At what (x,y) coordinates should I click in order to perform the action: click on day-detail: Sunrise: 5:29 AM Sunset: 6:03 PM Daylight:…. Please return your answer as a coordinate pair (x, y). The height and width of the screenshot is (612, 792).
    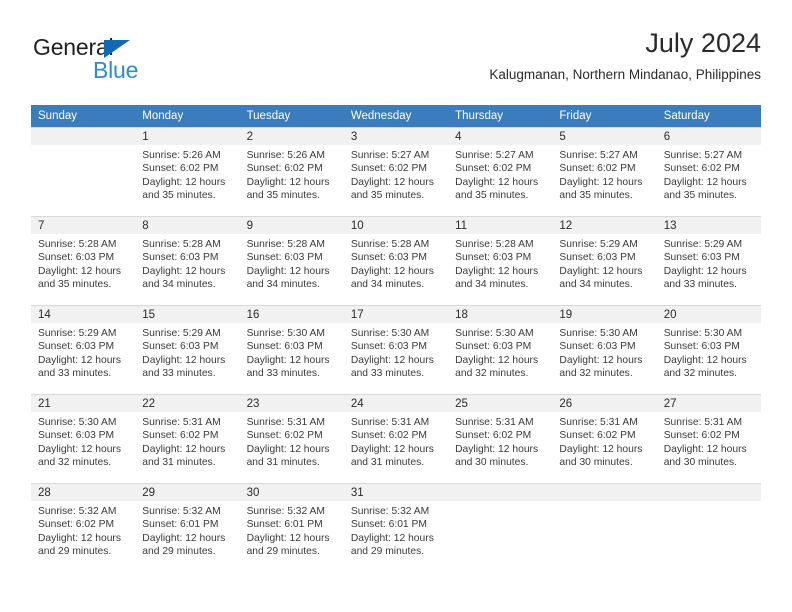
    Looking at the image, I should click on (709, 263).